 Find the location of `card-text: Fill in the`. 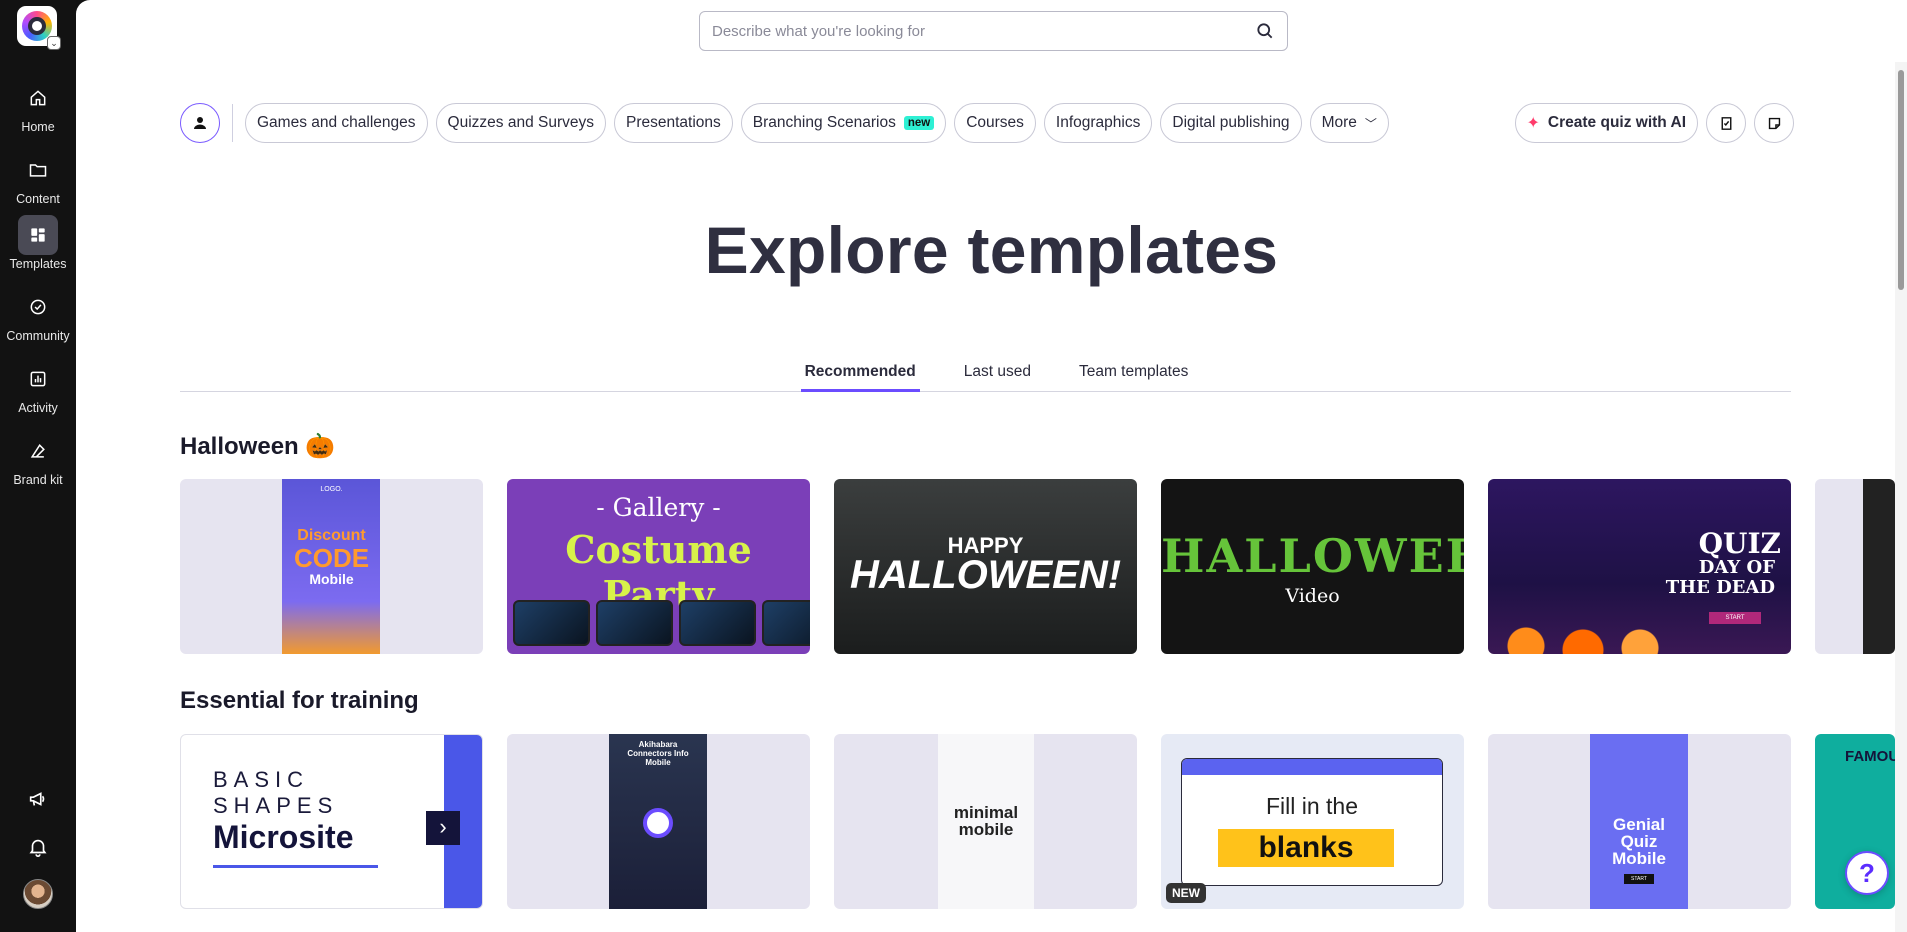

card-text: Fill in the is located at coordinates (1312, 806).